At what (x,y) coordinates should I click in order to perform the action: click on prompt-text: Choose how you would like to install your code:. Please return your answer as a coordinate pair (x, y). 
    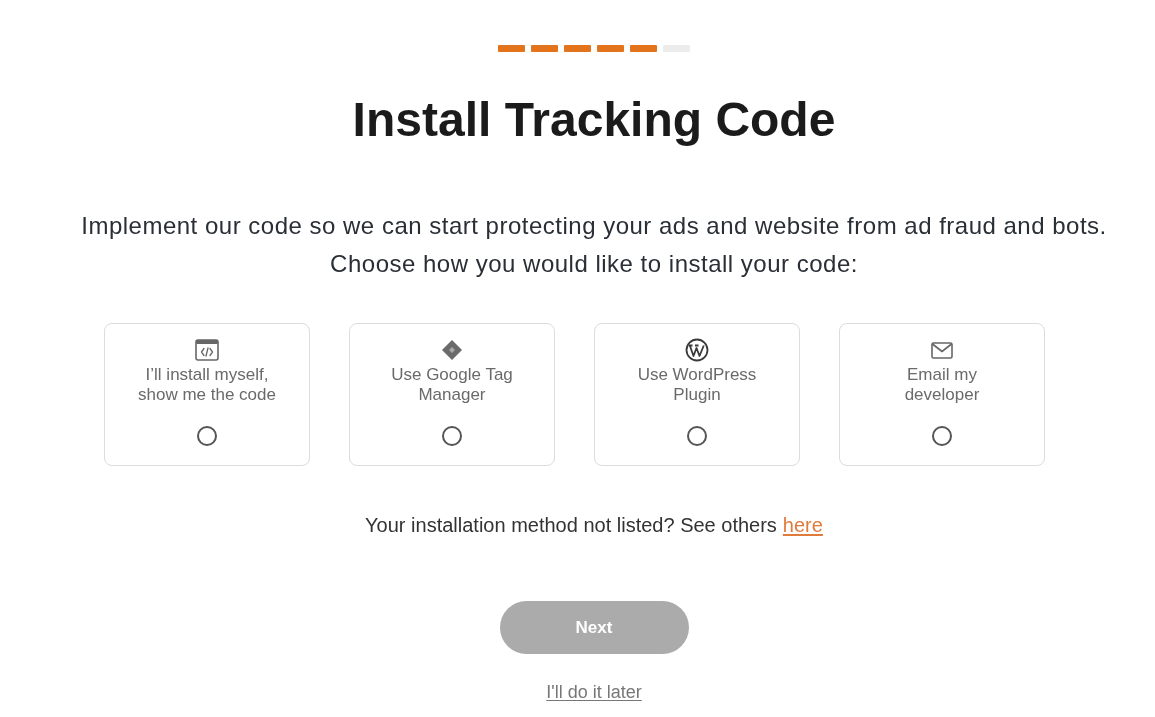
    Looking at the image, I should click on (594, 264).